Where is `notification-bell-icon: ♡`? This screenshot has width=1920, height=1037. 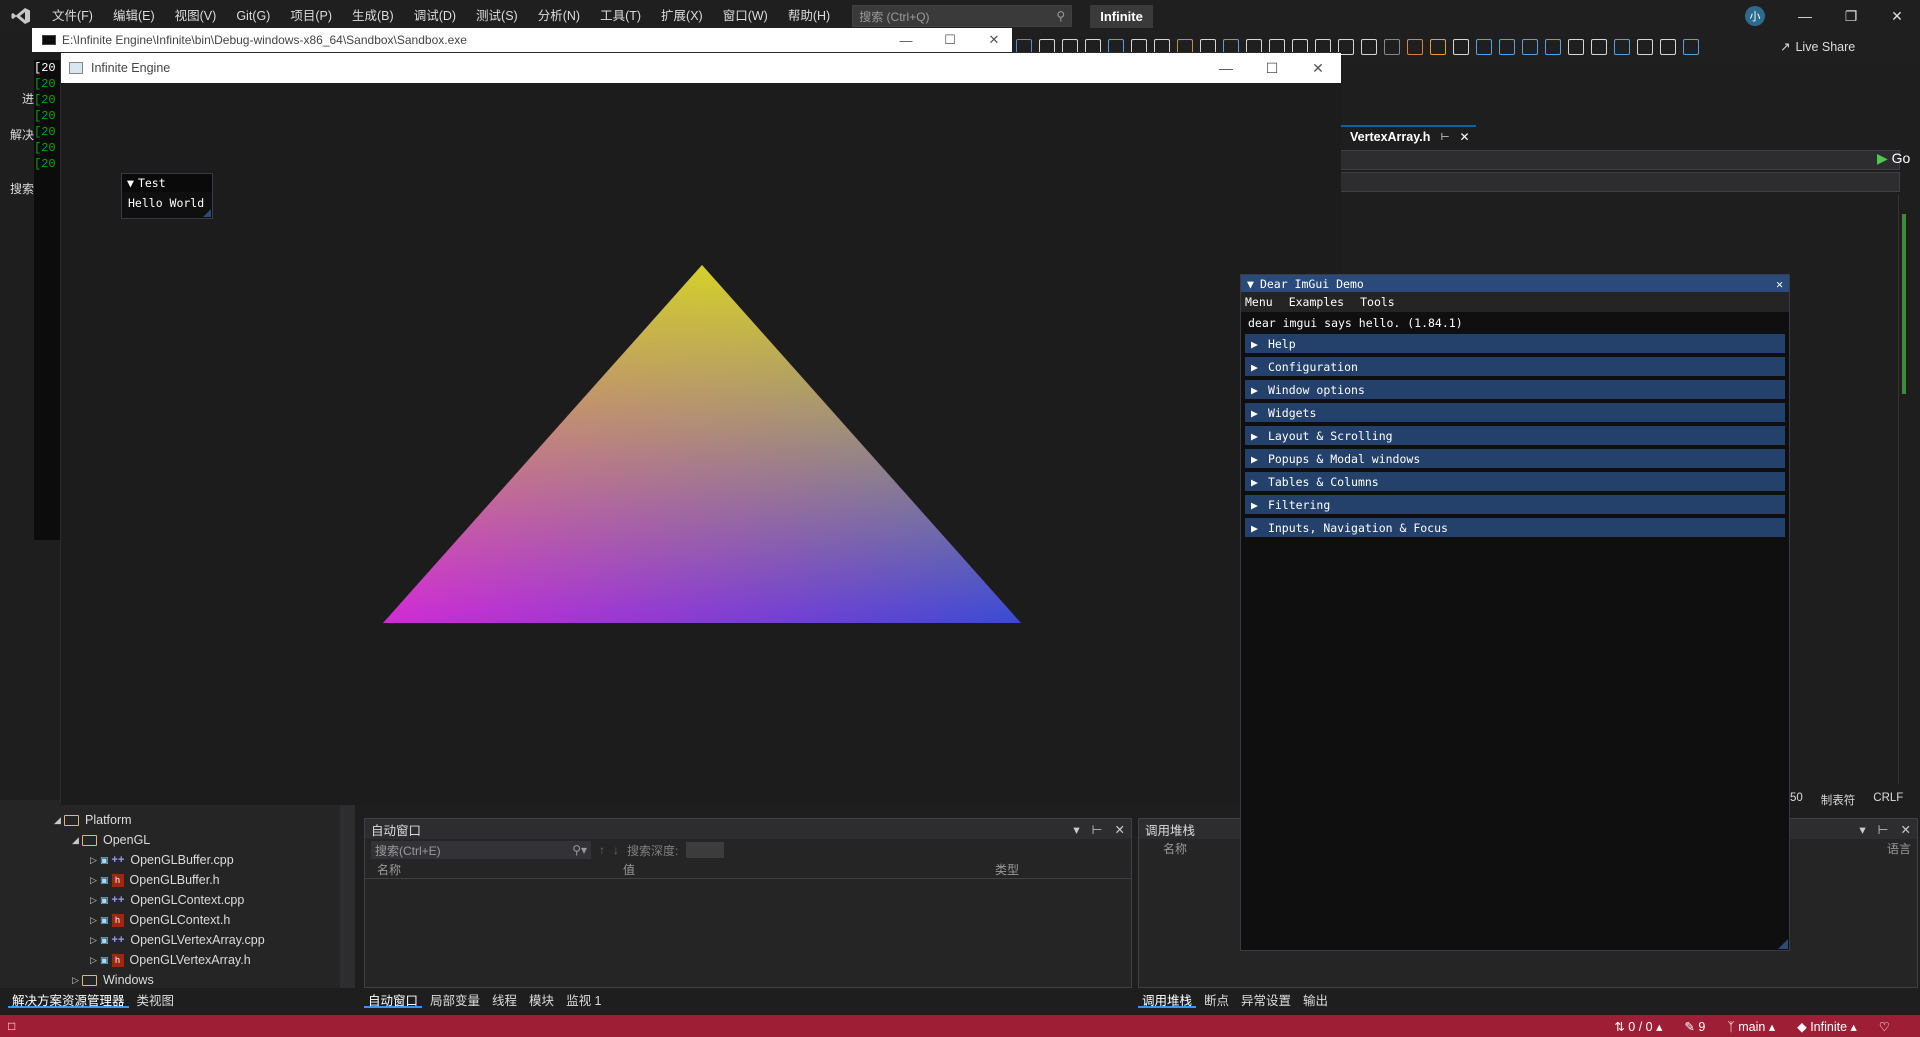 notification-bell-icon: ♡ is located at coordinates (1884, 1026).